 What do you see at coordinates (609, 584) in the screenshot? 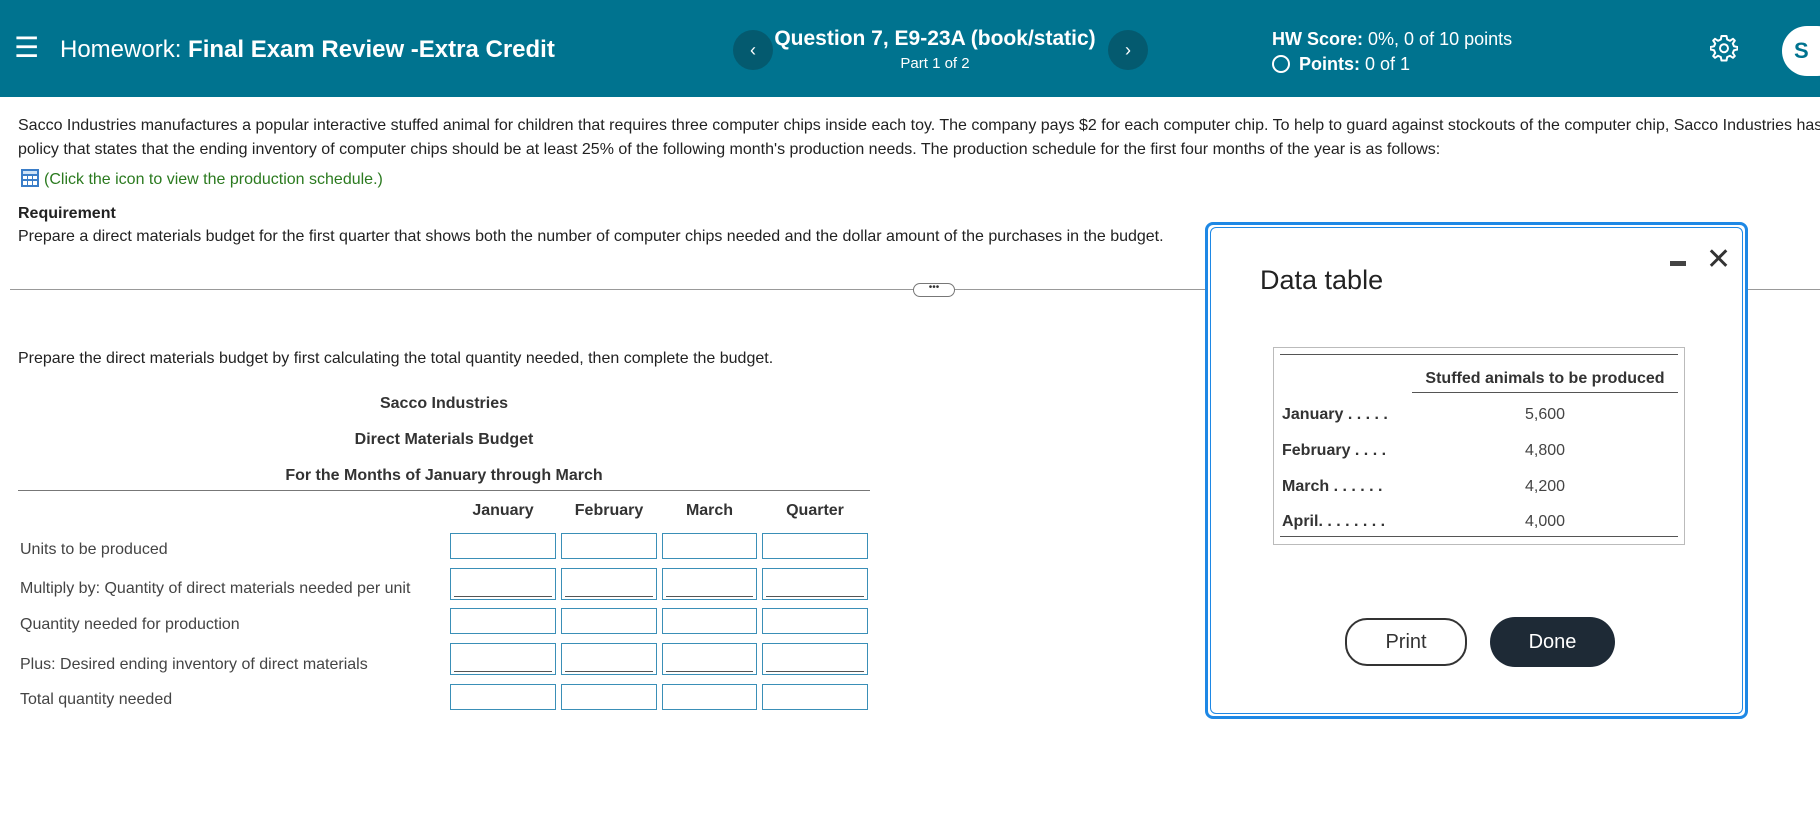
I see `quantity-per-unit-february-input` at bounding box center [609, 584].